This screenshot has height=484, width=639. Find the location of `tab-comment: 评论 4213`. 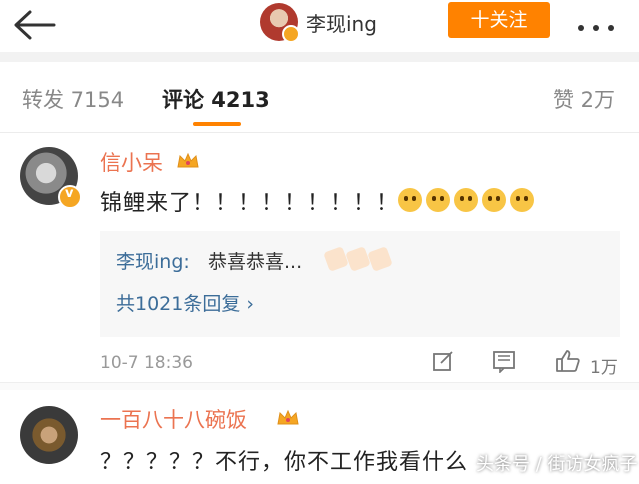

tab-comment: 评论 4213 is located at coordinates (216, 99).